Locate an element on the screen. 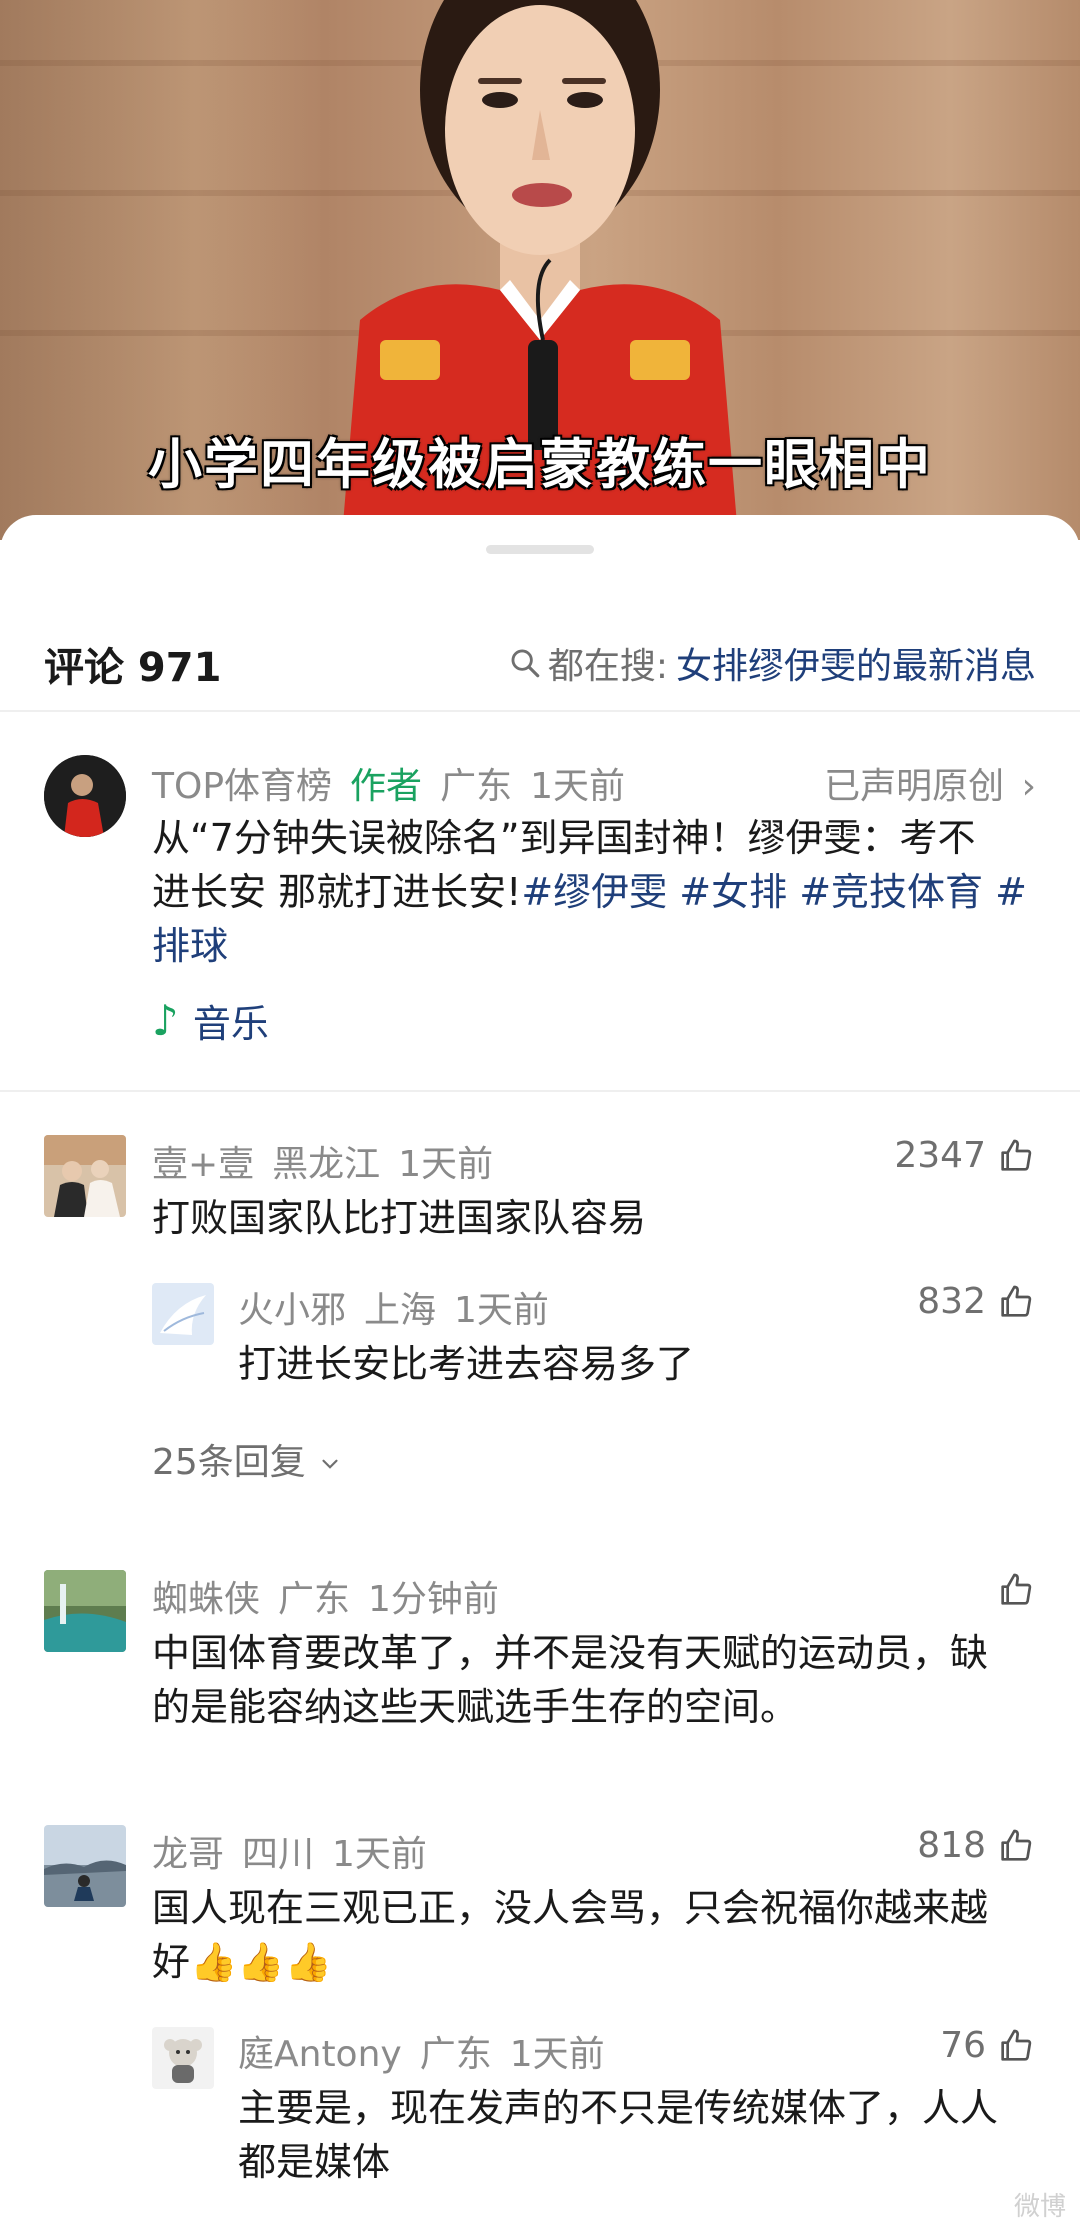 The width and height of the screenshot is (1080, 2229). comment-meta: 龙哥 四川 1天前 is located at coordinates (298, 1851).